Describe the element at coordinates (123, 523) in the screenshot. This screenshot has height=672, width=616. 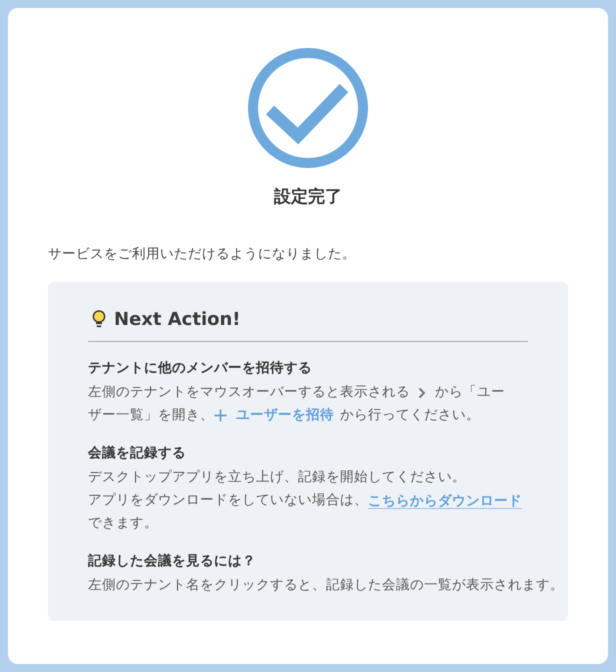
I see `section-text: できます。` at that location.